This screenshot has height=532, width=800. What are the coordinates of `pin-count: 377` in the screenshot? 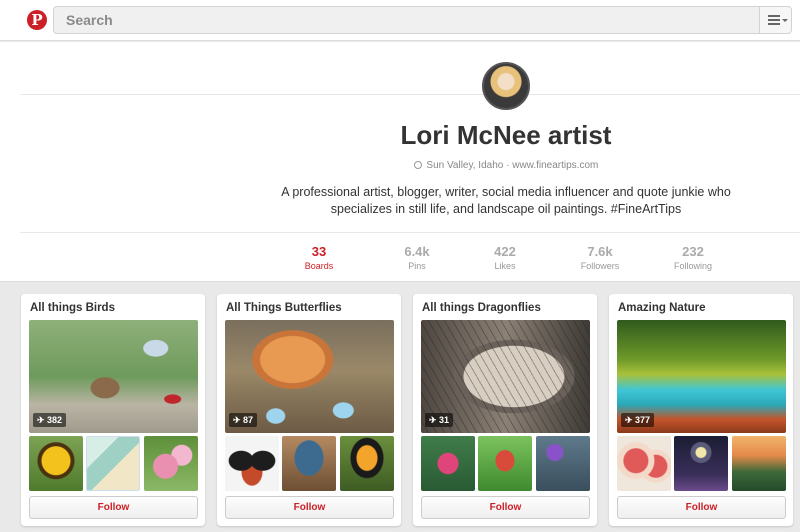 It's located at (643, 420).